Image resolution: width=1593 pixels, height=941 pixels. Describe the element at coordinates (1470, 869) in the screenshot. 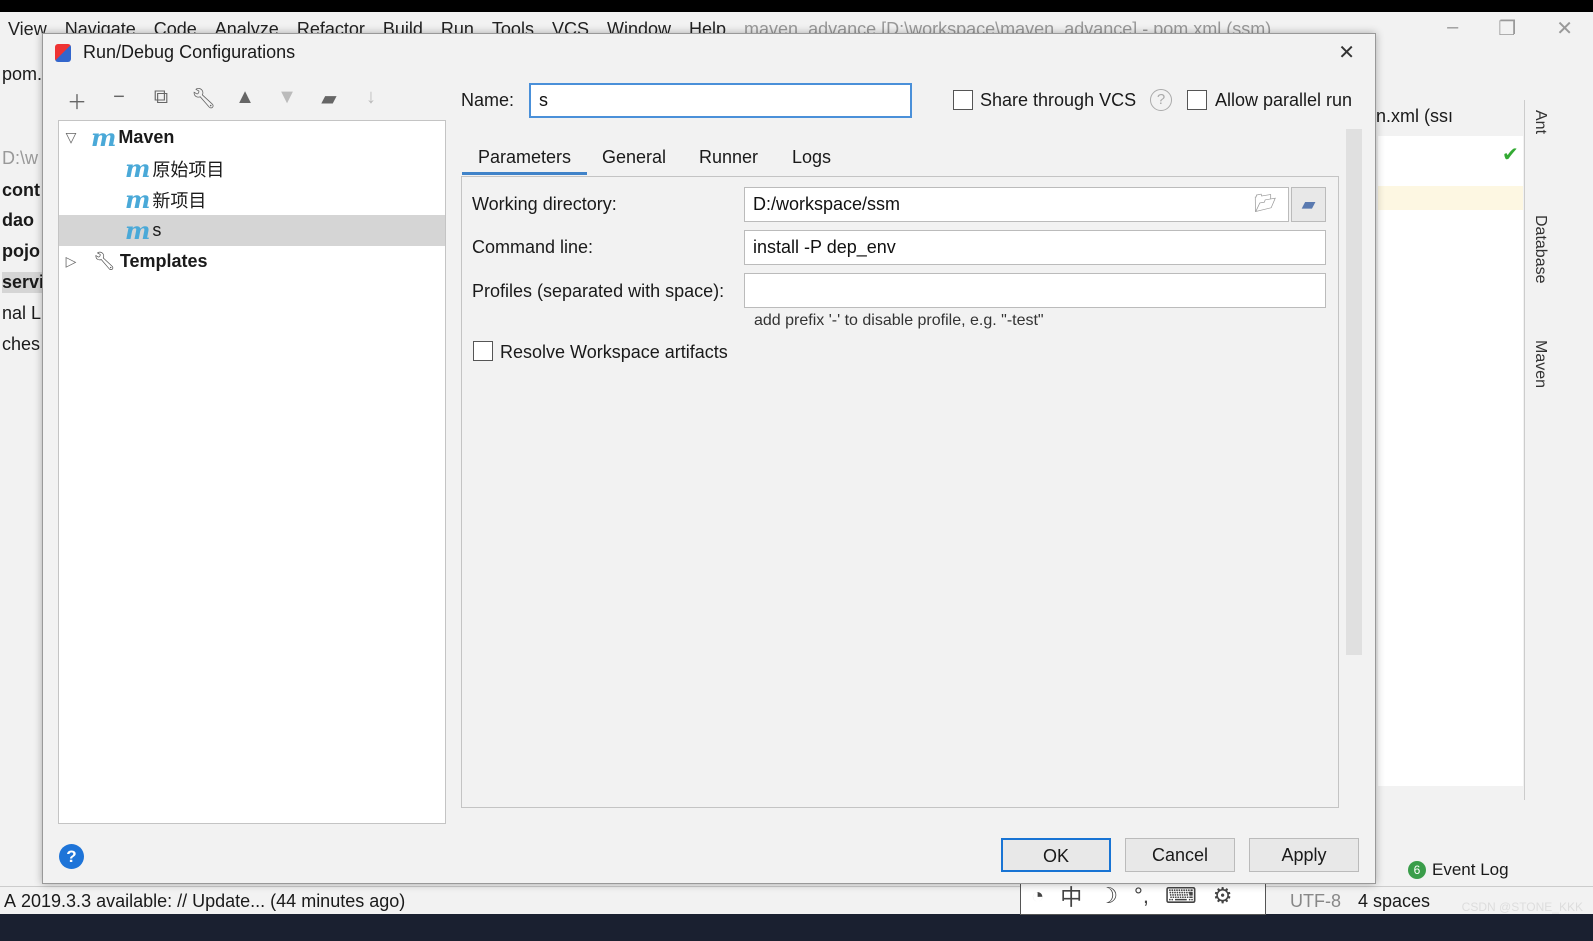

I see `event-log-label: Event Log` at that location.